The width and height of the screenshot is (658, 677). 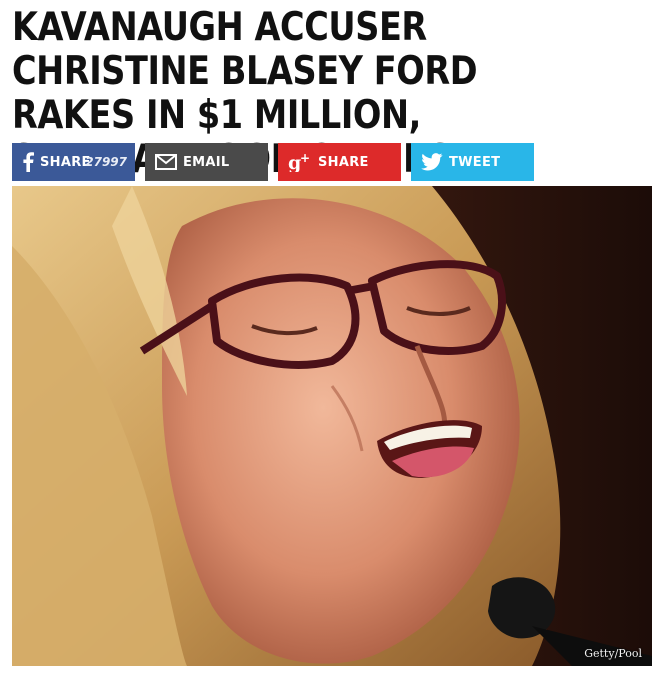 I want to click on email-share-button: EMAIL, so click(x=206, y=162).